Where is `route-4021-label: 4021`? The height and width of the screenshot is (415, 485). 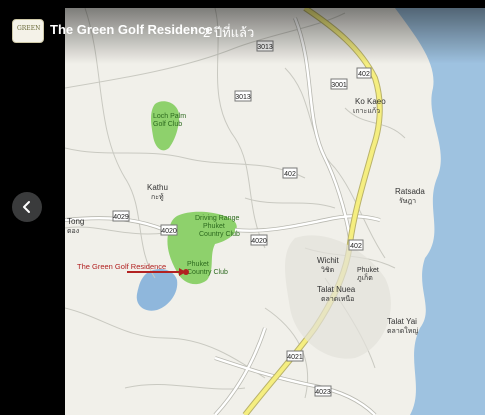 route-4021-label: 4021 is located at coordinates (295, 357).